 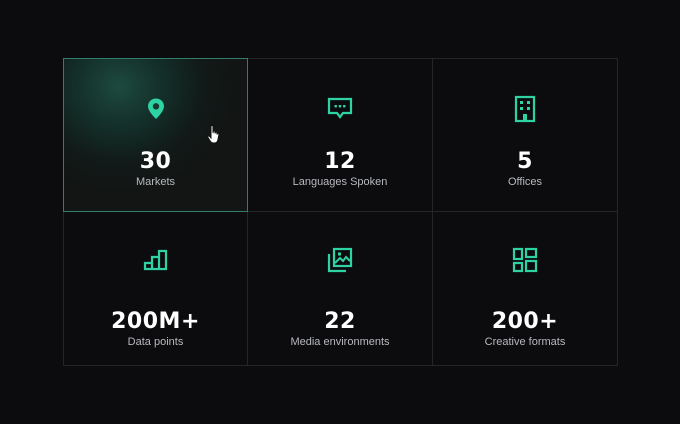 I want to click on stat-value: 30, so click(x=155, y=161).